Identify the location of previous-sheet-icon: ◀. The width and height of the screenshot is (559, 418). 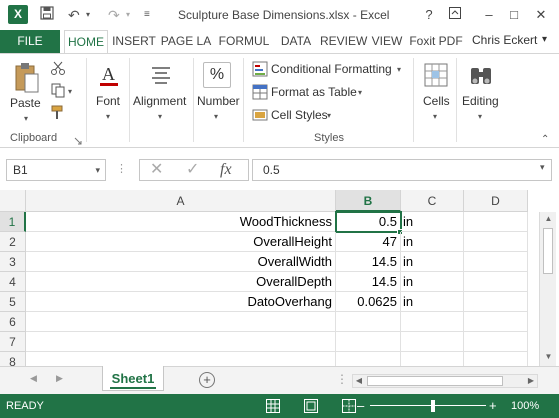
(33, 378).